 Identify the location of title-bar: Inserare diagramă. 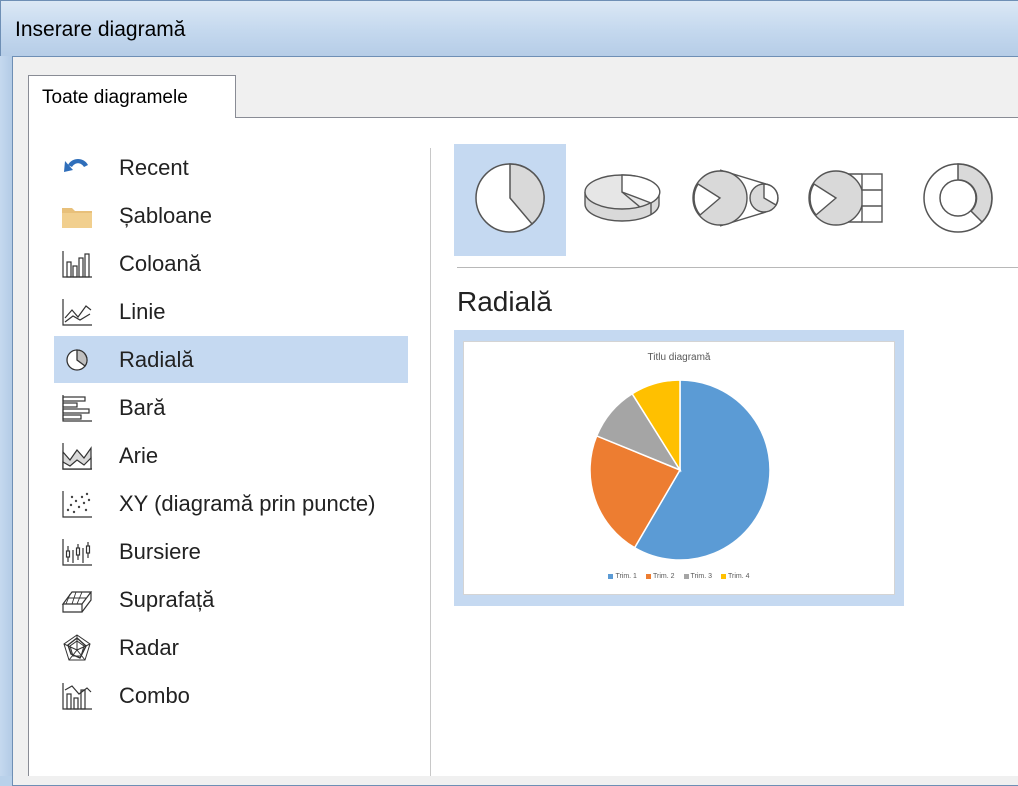
(509, 28).